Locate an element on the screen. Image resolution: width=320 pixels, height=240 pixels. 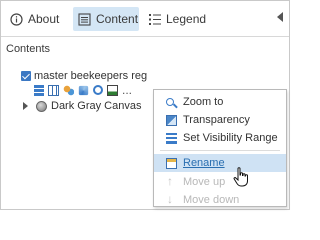
basemap-item: Dark Gray Canvas is located at coordinates (82, 106).